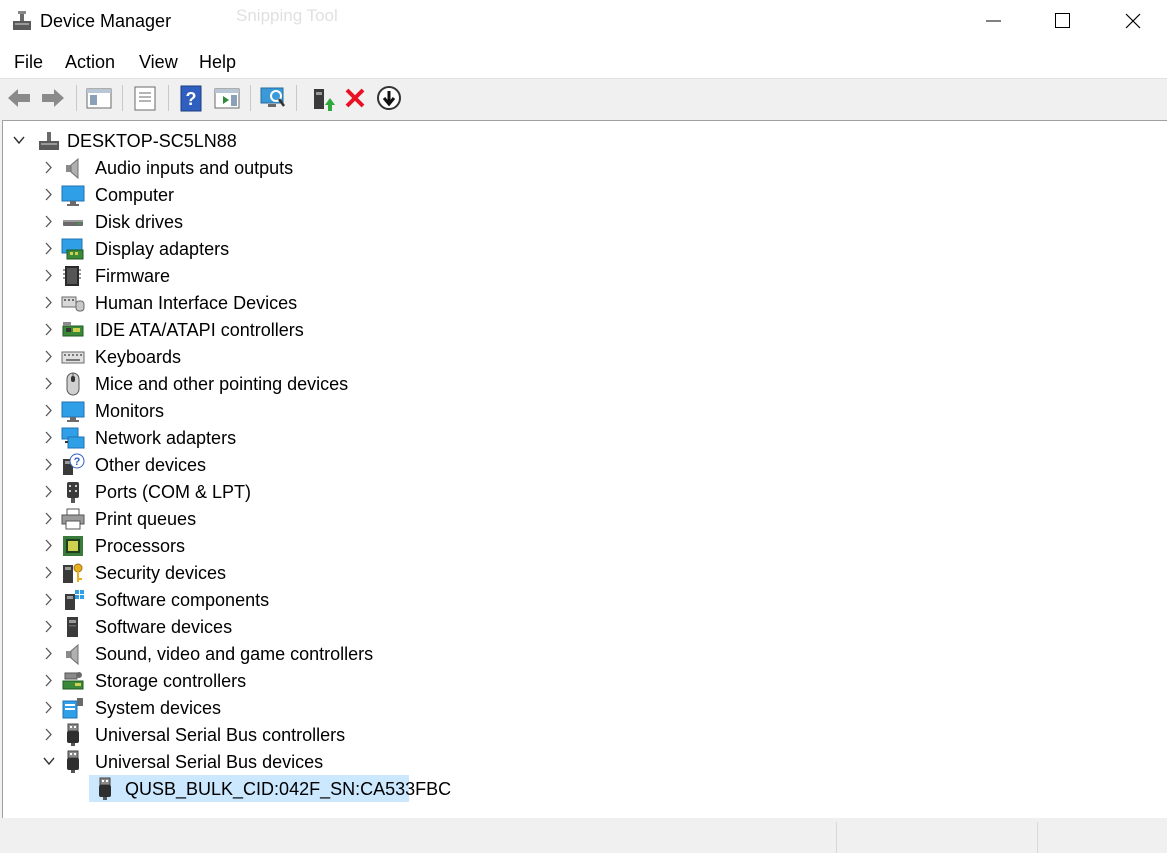  Describe the element at coordinates (73, 492) in the screenshot. I see `port-icon` at that location.